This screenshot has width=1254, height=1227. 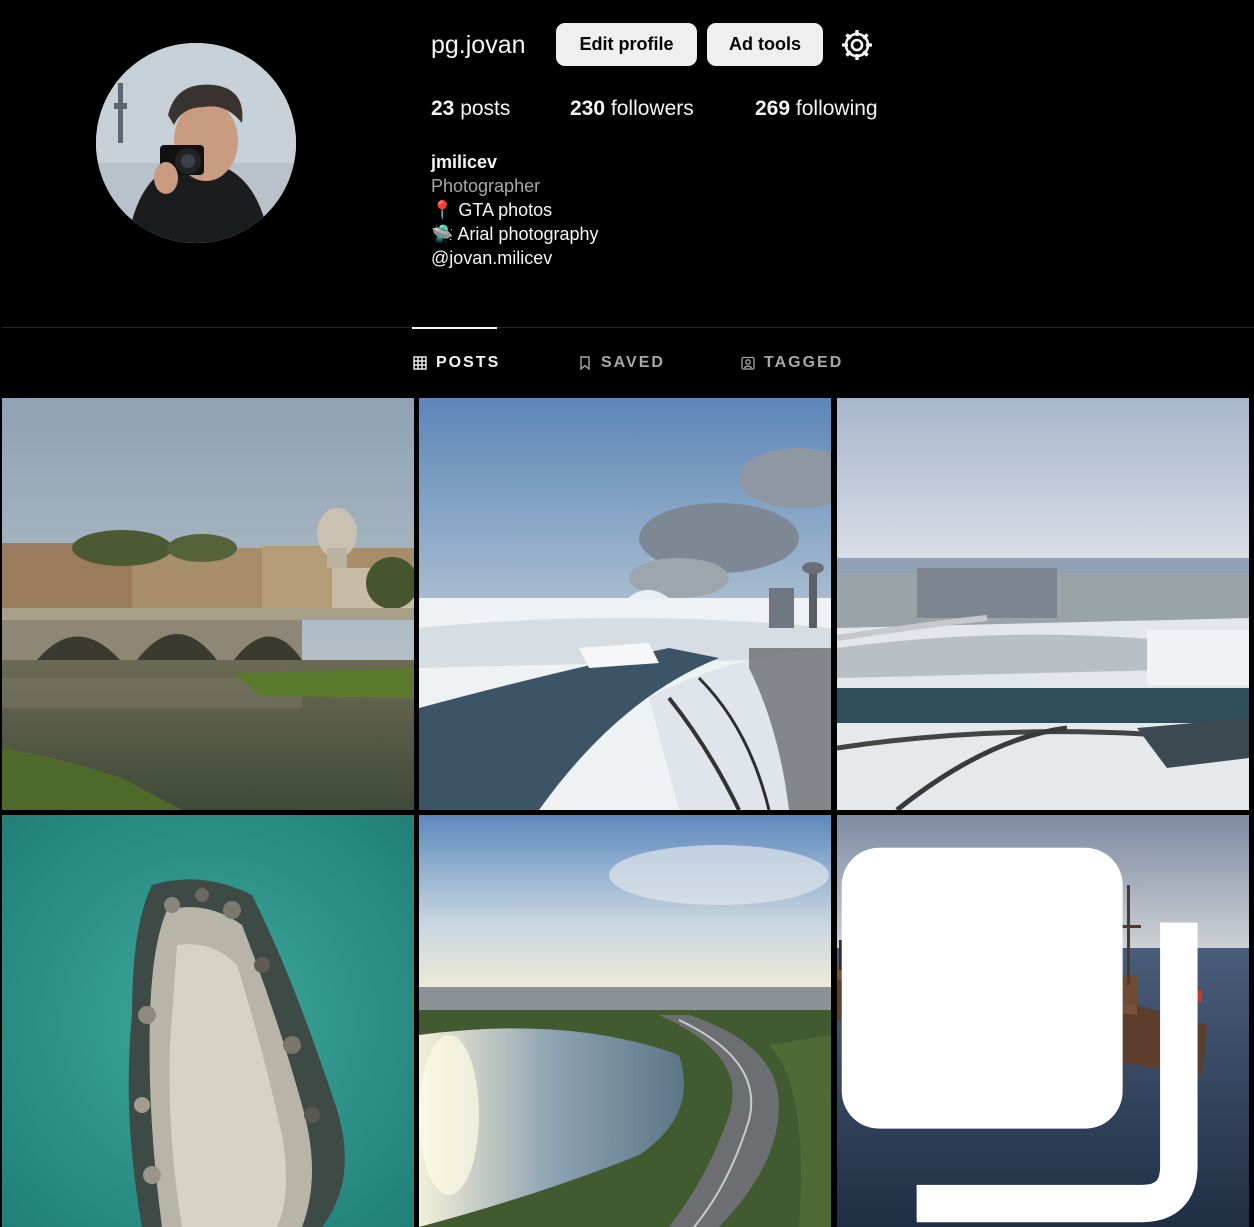 I want to click on multiple-photos-icon, so click(x=1019, y=1035).